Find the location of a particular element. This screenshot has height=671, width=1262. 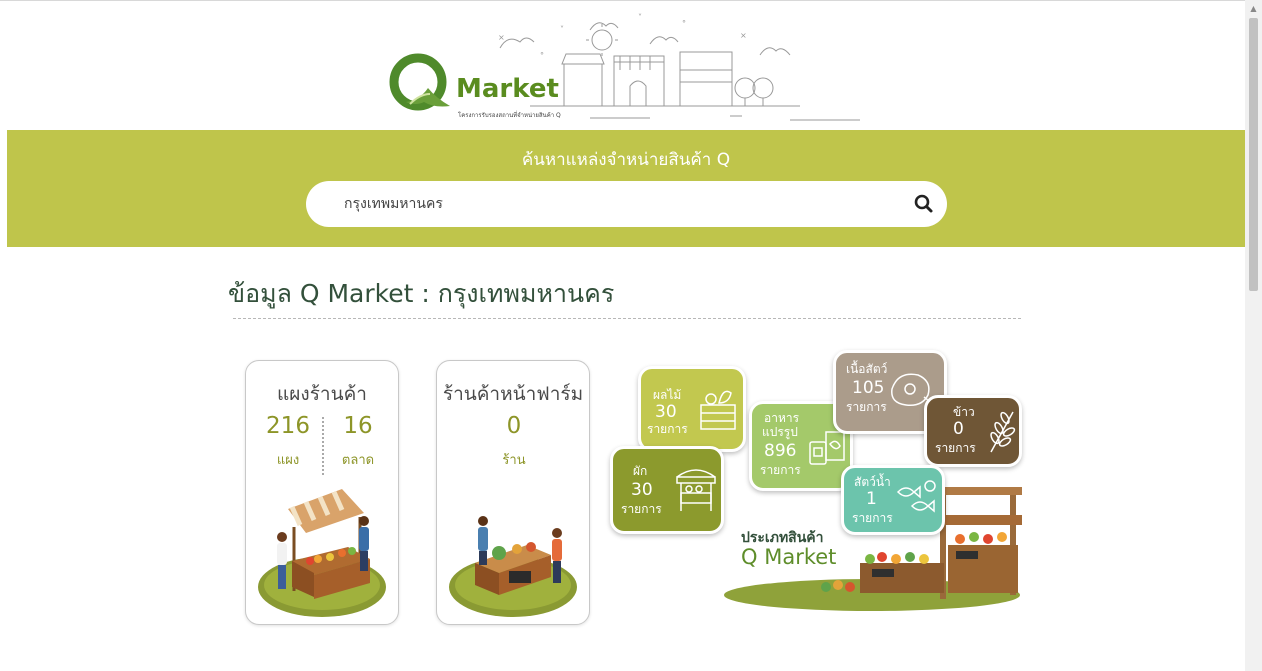

category-count: 896 is located at coordinates (780, 451).